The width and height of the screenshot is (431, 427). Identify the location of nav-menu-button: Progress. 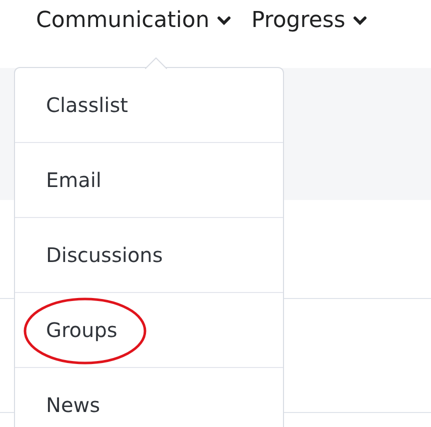
(309, 20).